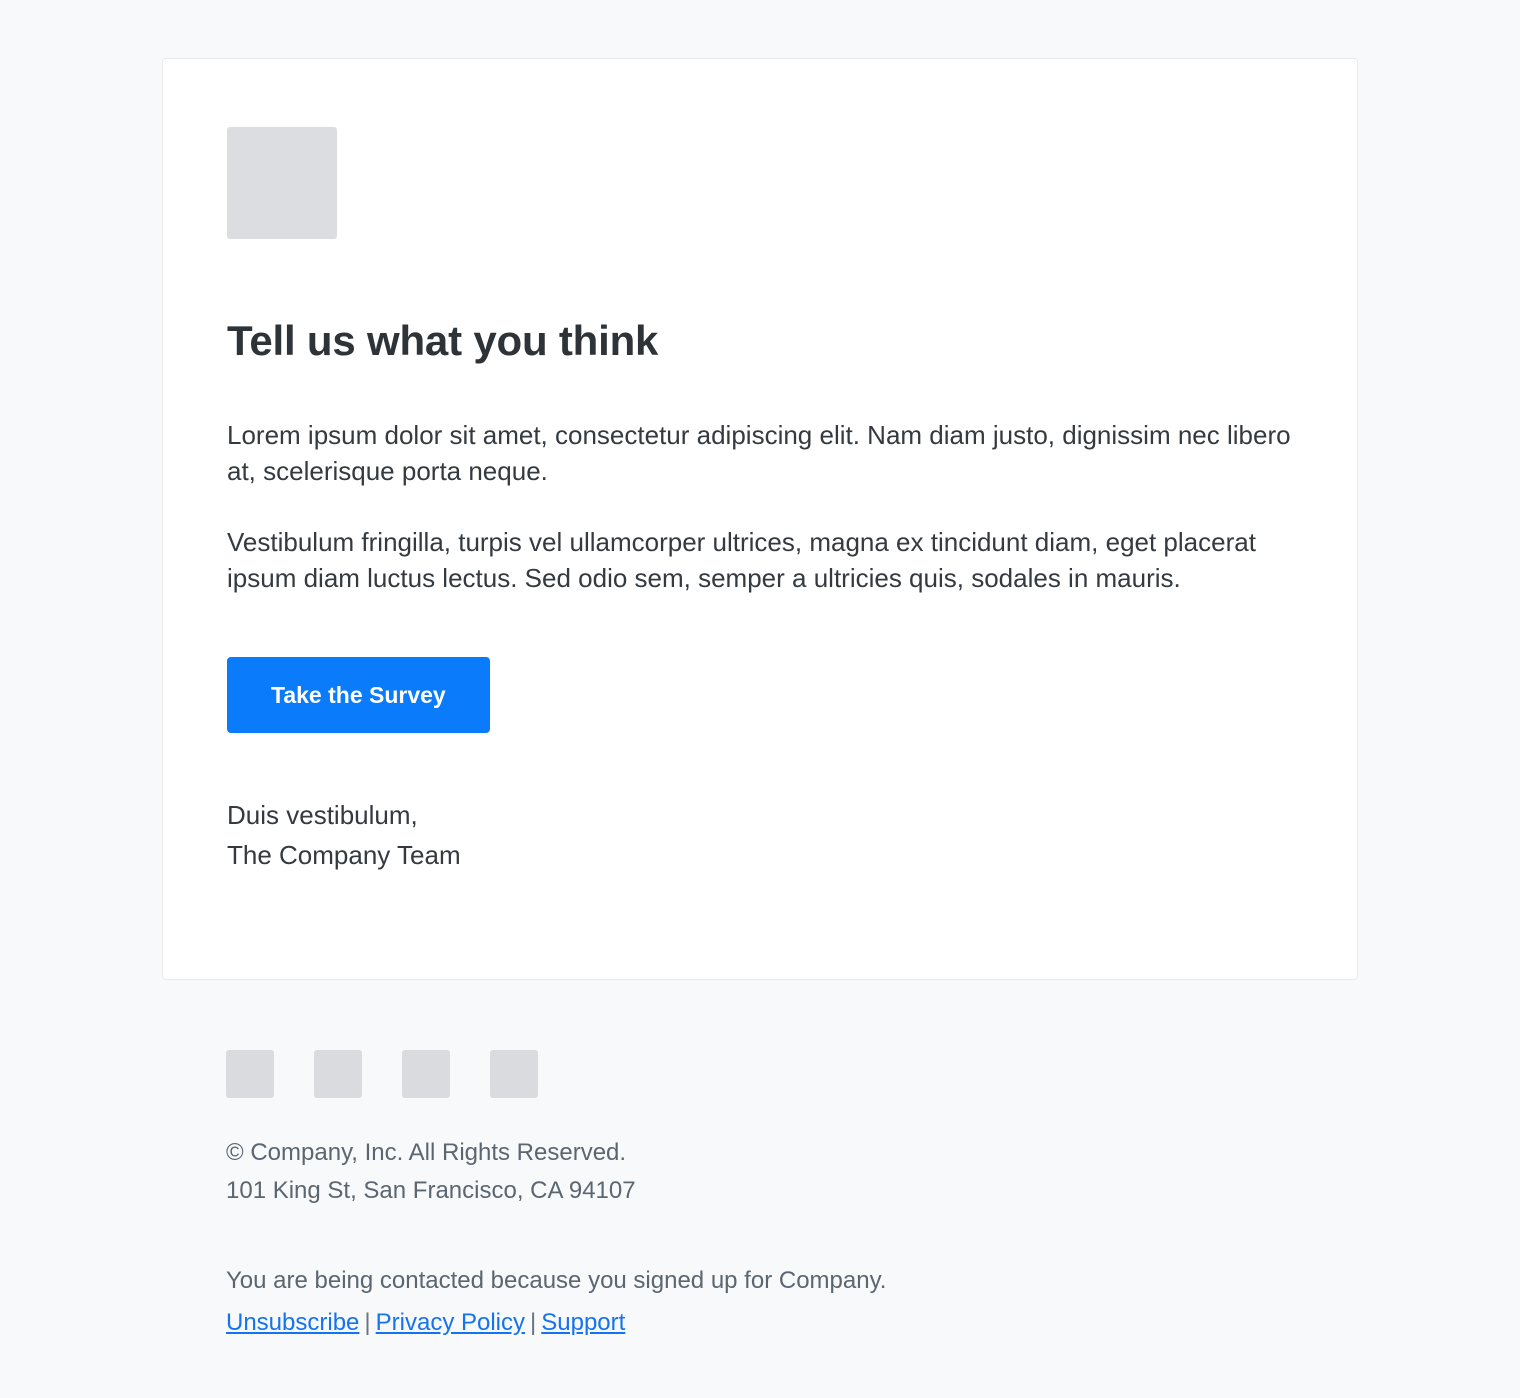 The height and width of the screenshot is (1398, 1520). I want to click on privacy-policy-link: Privacy Policy, so click(450, 1322).